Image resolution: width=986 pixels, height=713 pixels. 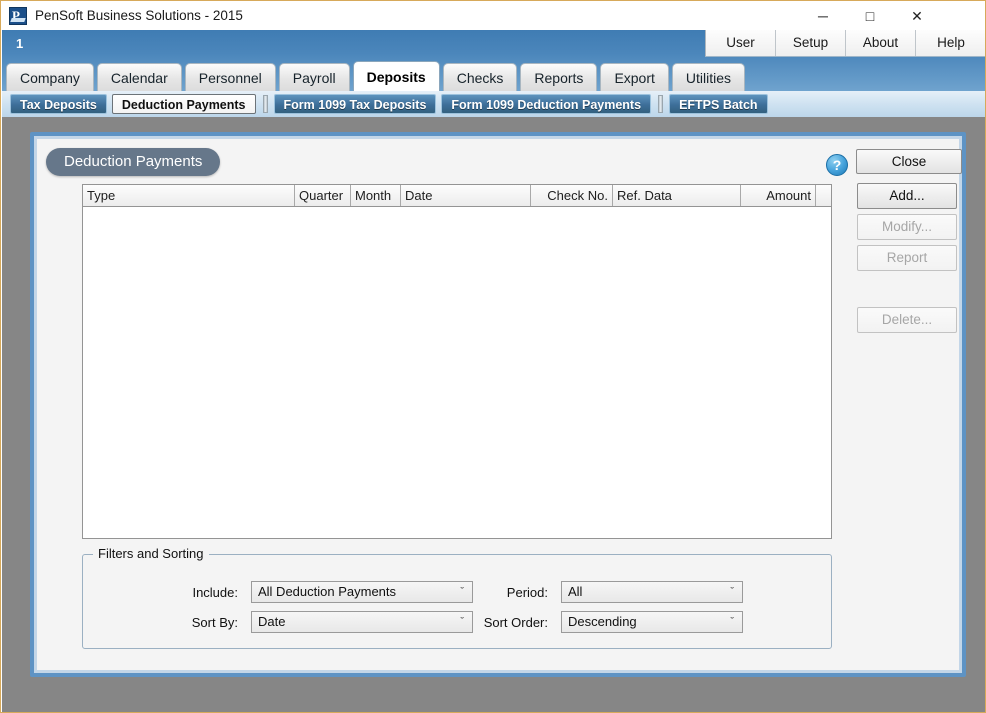 I want to click on sort-by-label: Sort By:, so click(x=214, y=622).